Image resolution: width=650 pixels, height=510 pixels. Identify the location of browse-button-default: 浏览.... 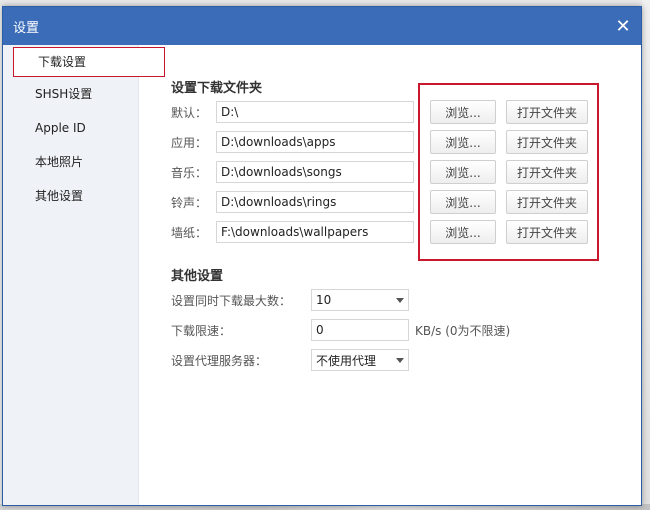
(463, 112).